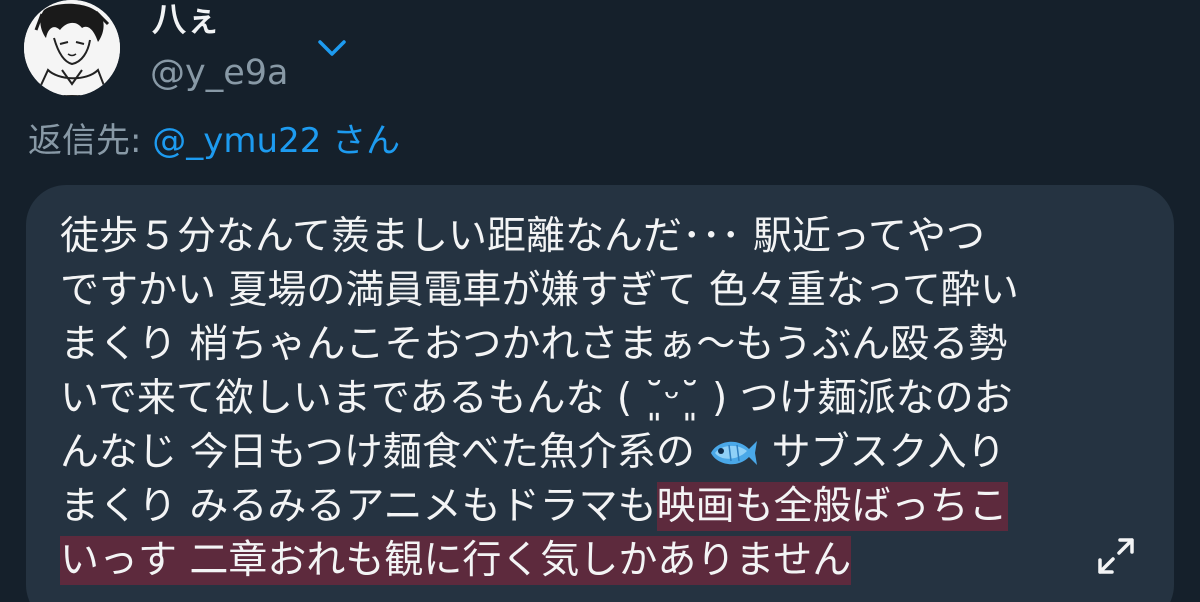 The height and width of the screenshot is (602, 1200). What do you see at coordinates (539, 290) in the screenshot?
I see `message-line-2: ですかい 夏場の満員電車が嫌すぎて 色々重なって酔い` at bounding box center [539, 290].